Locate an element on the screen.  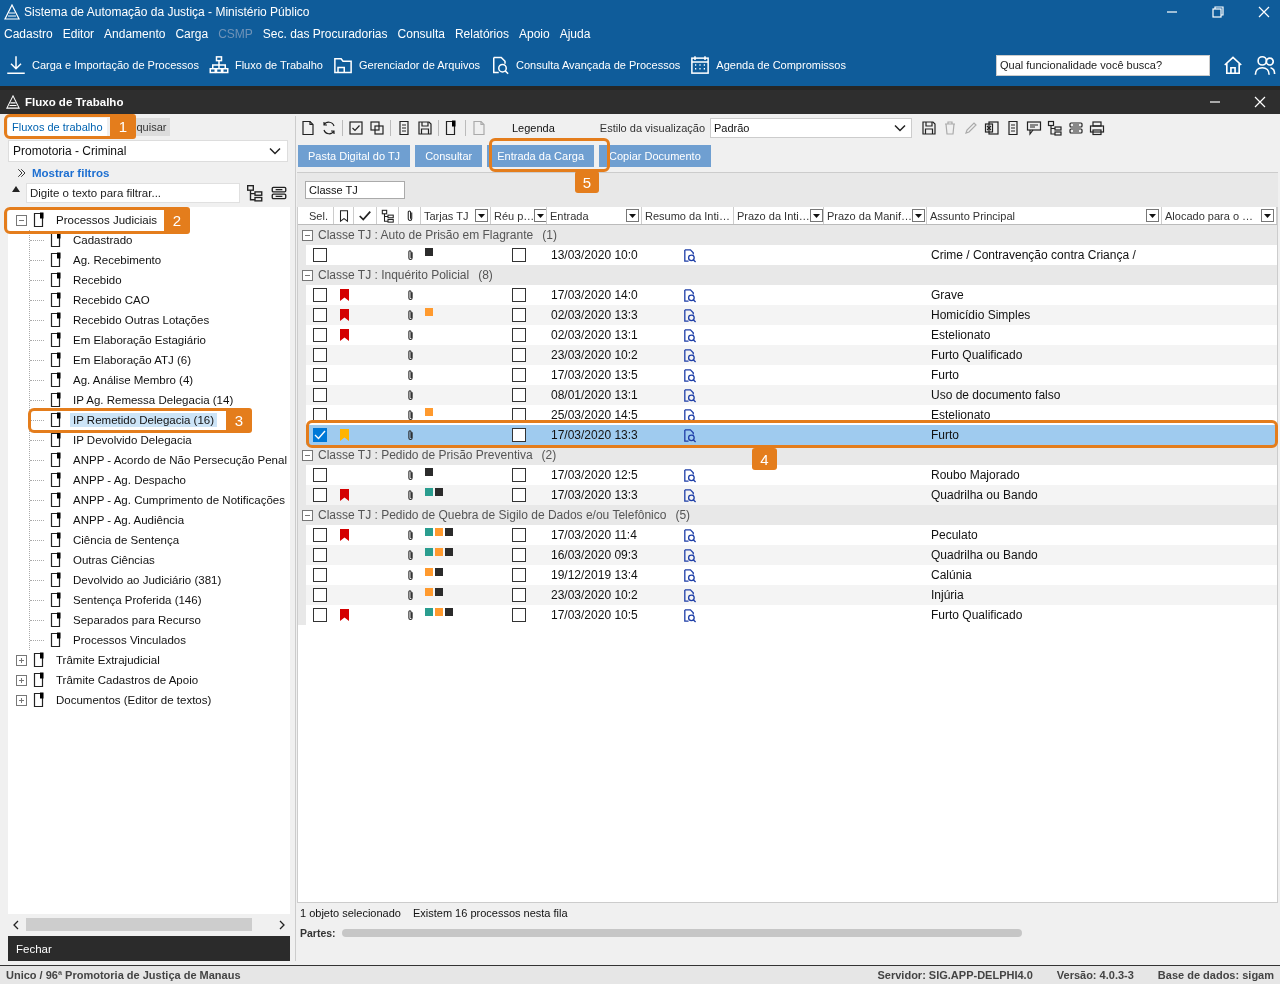
column-header: Entrada is located at coordinates (594, 215).